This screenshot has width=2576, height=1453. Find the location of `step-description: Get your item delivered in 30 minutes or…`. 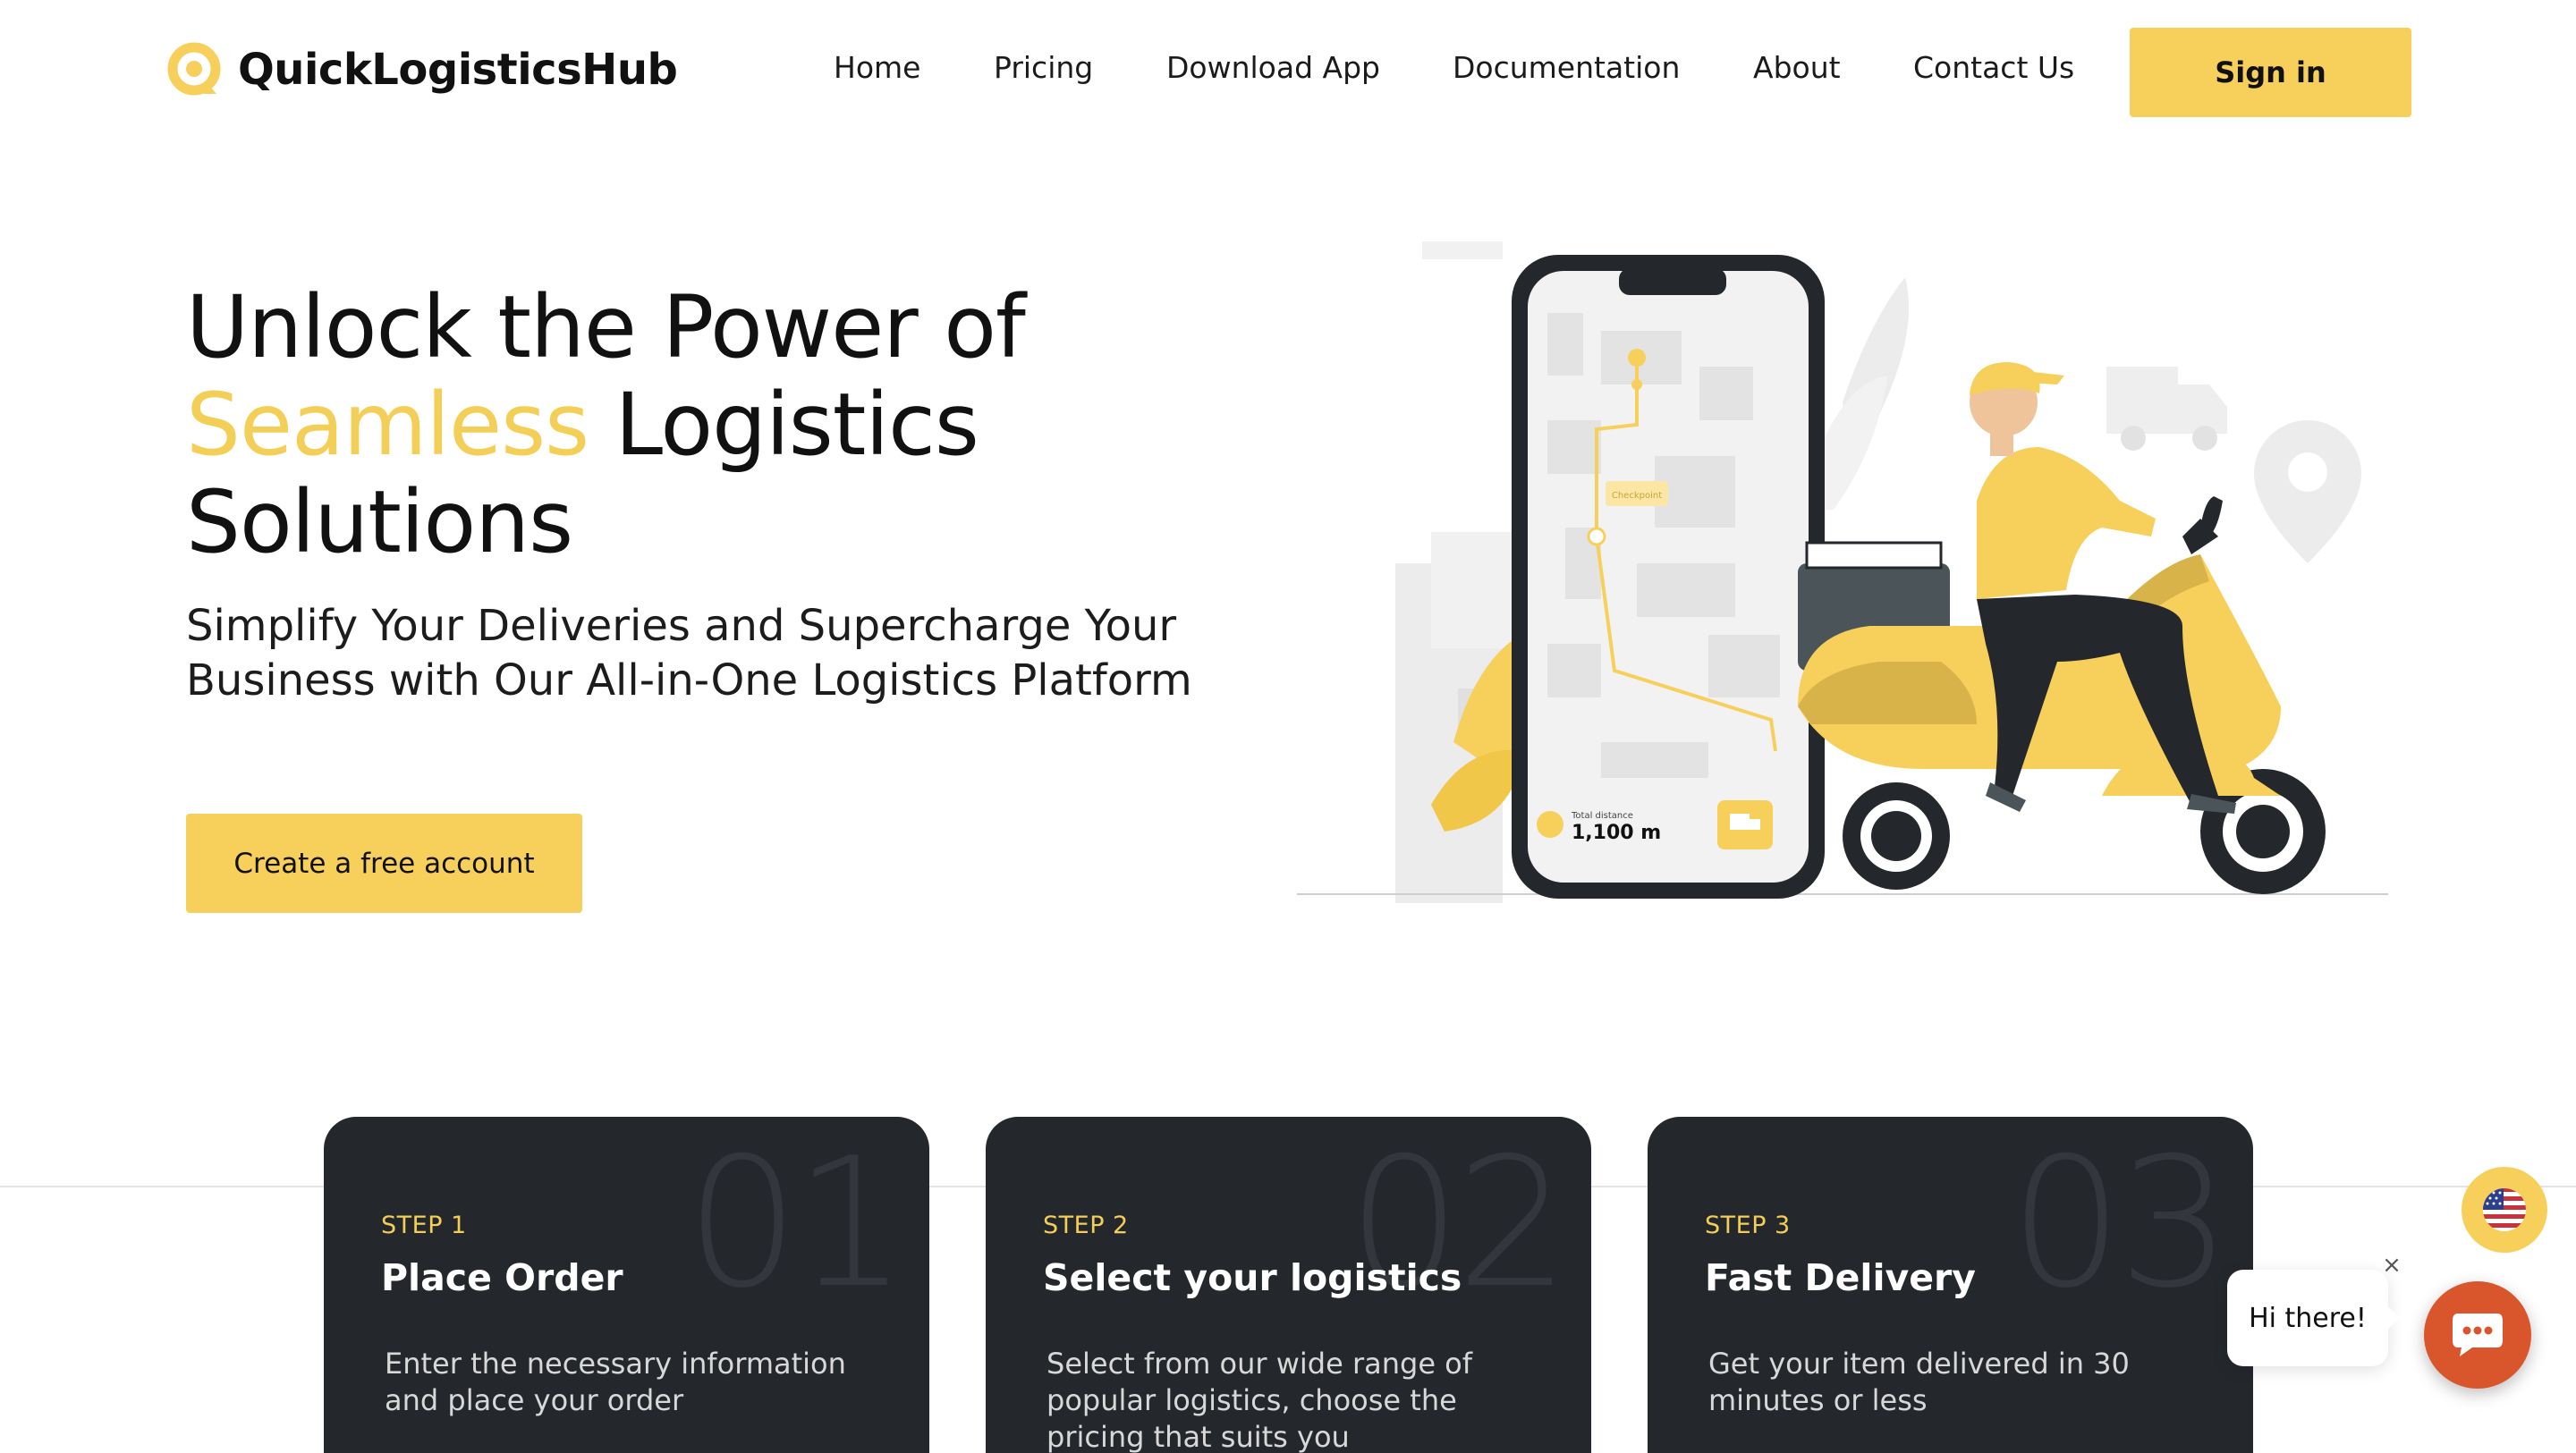

step-description: Get your item delivered in 30 minutes or… is located at coordinates (1919, 1382).